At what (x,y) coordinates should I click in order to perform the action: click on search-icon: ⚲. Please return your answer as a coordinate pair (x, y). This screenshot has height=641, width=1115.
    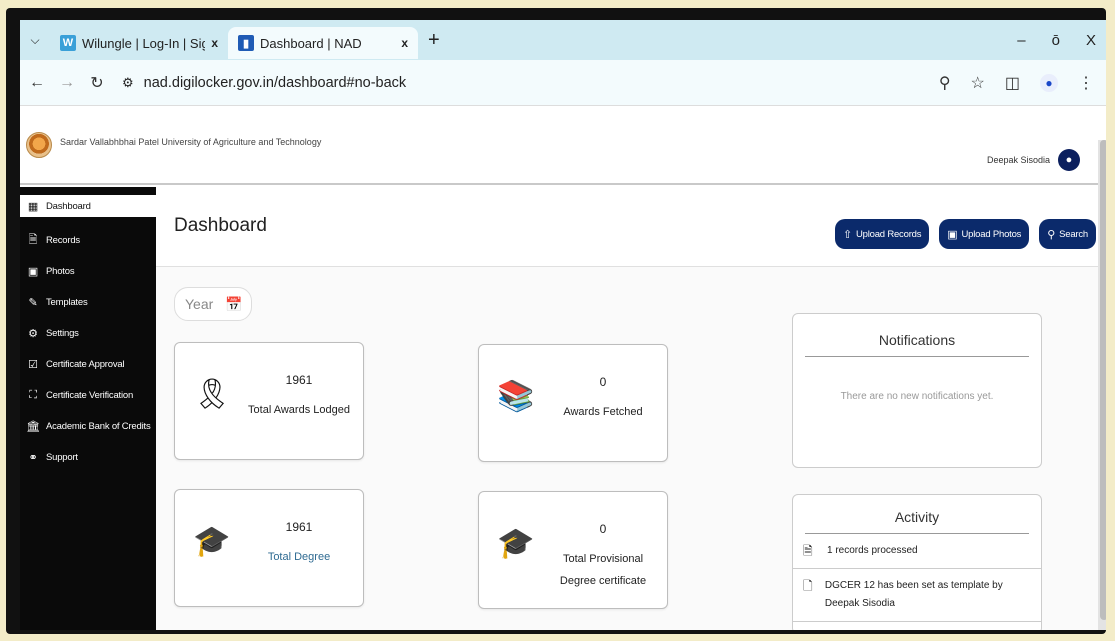
    Looking at the image, I should click on (1051, 234).